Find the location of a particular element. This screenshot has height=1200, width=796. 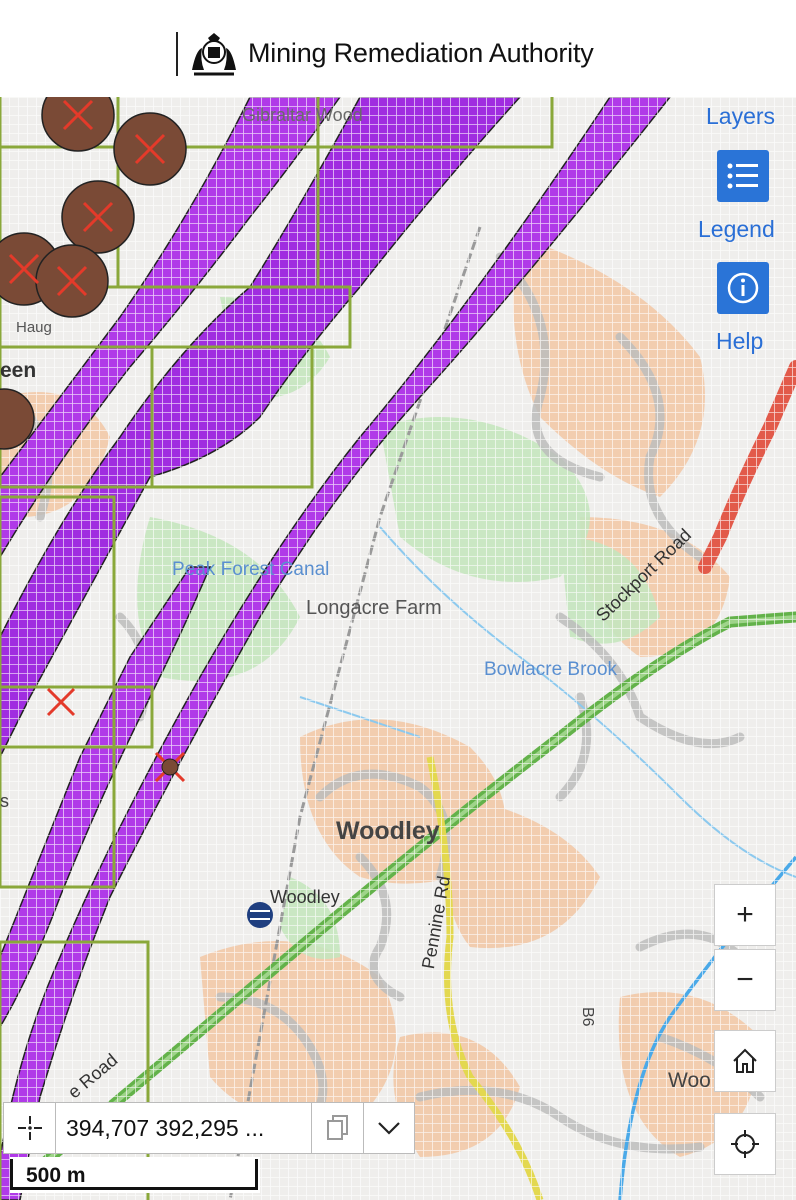

label-woodley-town: Woodley is located at coordinates (388, 831).